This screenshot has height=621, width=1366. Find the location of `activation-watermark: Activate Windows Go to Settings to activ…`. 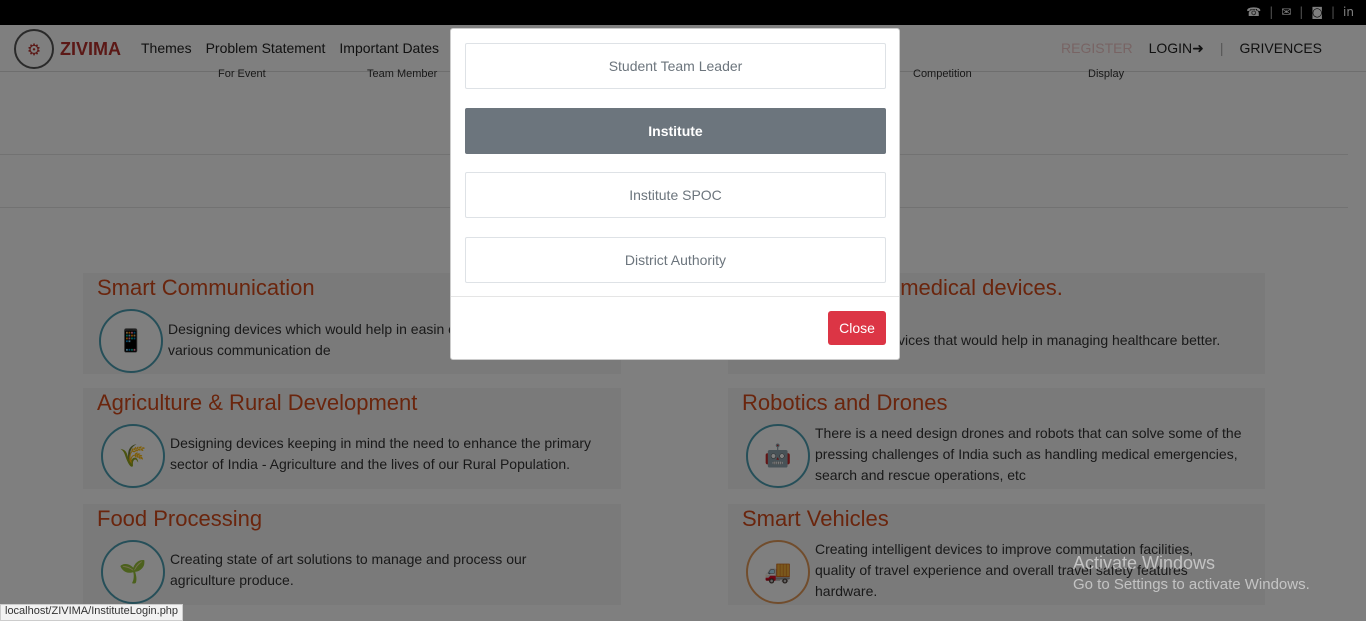

activation-watermark: Activate Windows Go to Settings to activ… is located at coordinates (1191, 573).